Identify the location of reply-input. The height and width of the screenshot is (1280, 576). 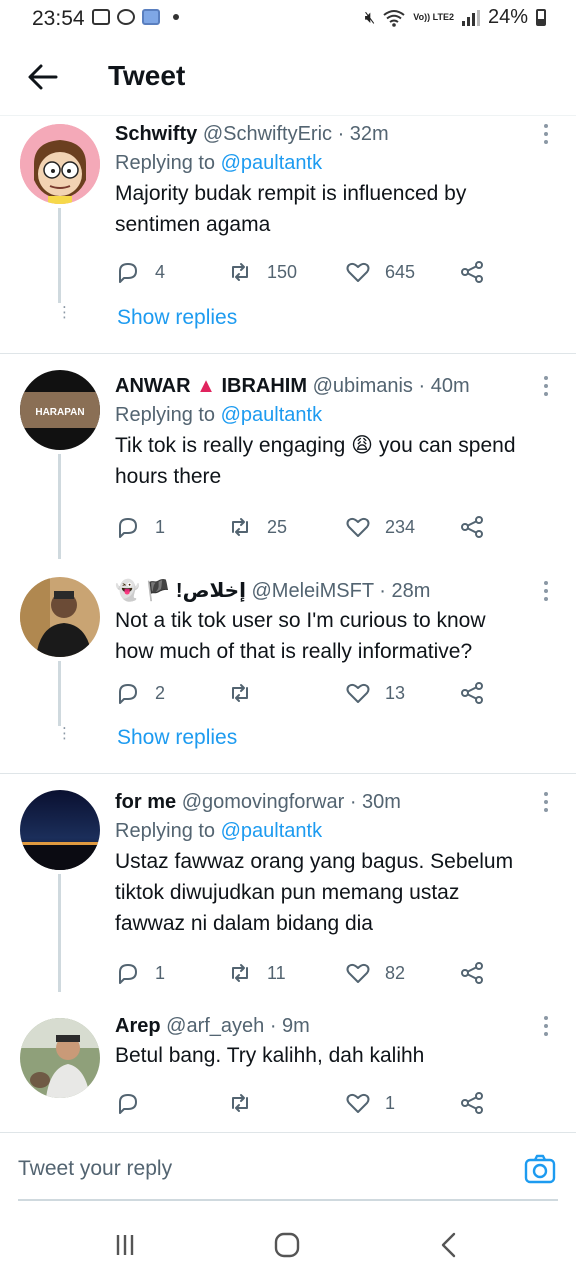
(228, 1169).